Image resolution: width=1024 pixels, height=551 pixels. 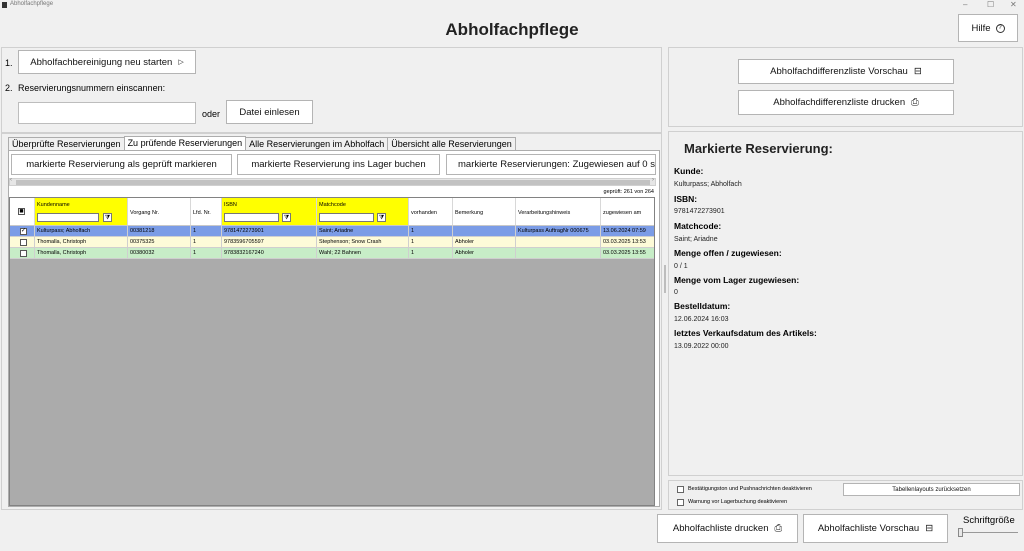 What do you see at coordinates (66, 143) in the screenshot?
I see `tab-checked: Überprüfte Reservierungen` at bounding box center [66, 143].